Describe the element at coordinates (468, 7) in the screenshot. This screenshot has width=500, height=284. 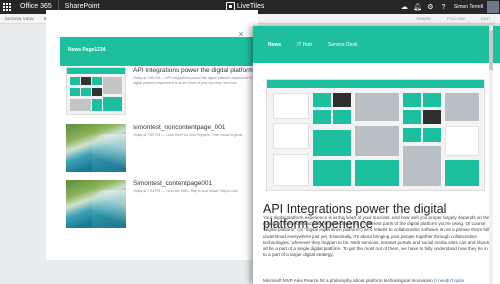
I see `user-name: Simon Terrell` at that location.